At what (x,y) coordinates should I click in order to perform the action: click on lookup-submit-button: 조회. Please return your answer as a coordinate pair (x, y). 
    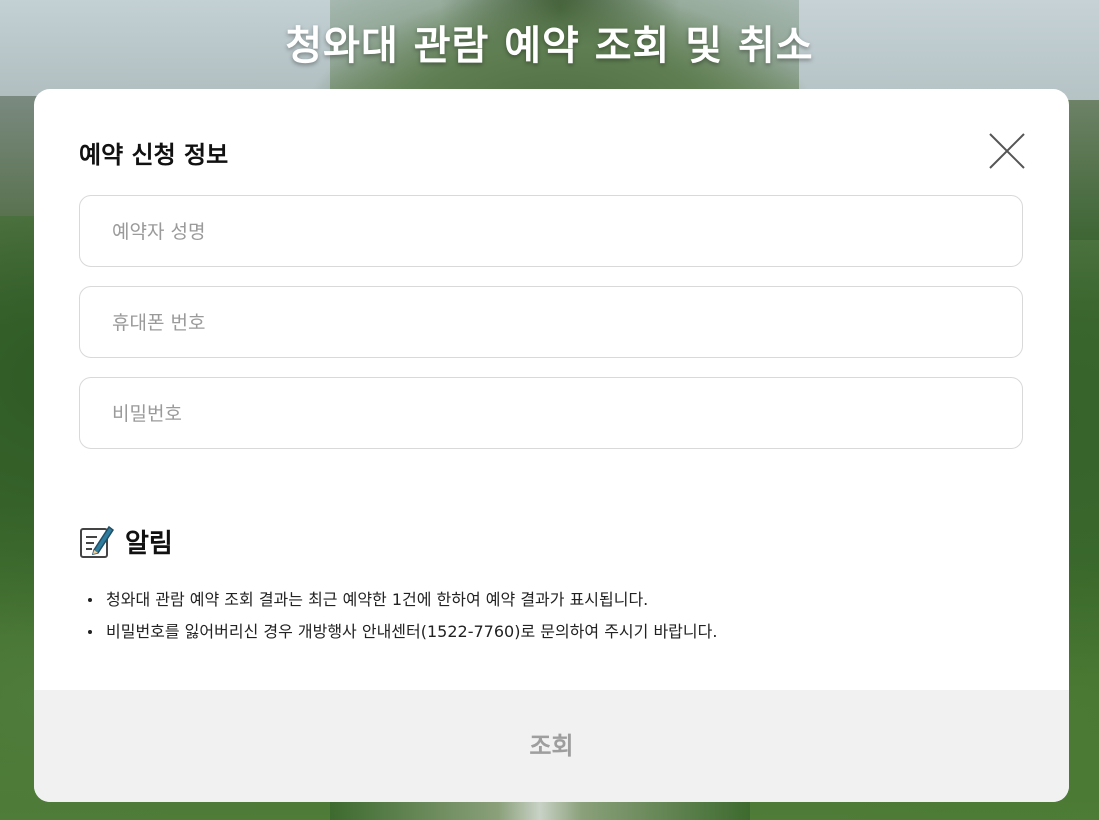
    Looking at the image, I should click on (551, 746).